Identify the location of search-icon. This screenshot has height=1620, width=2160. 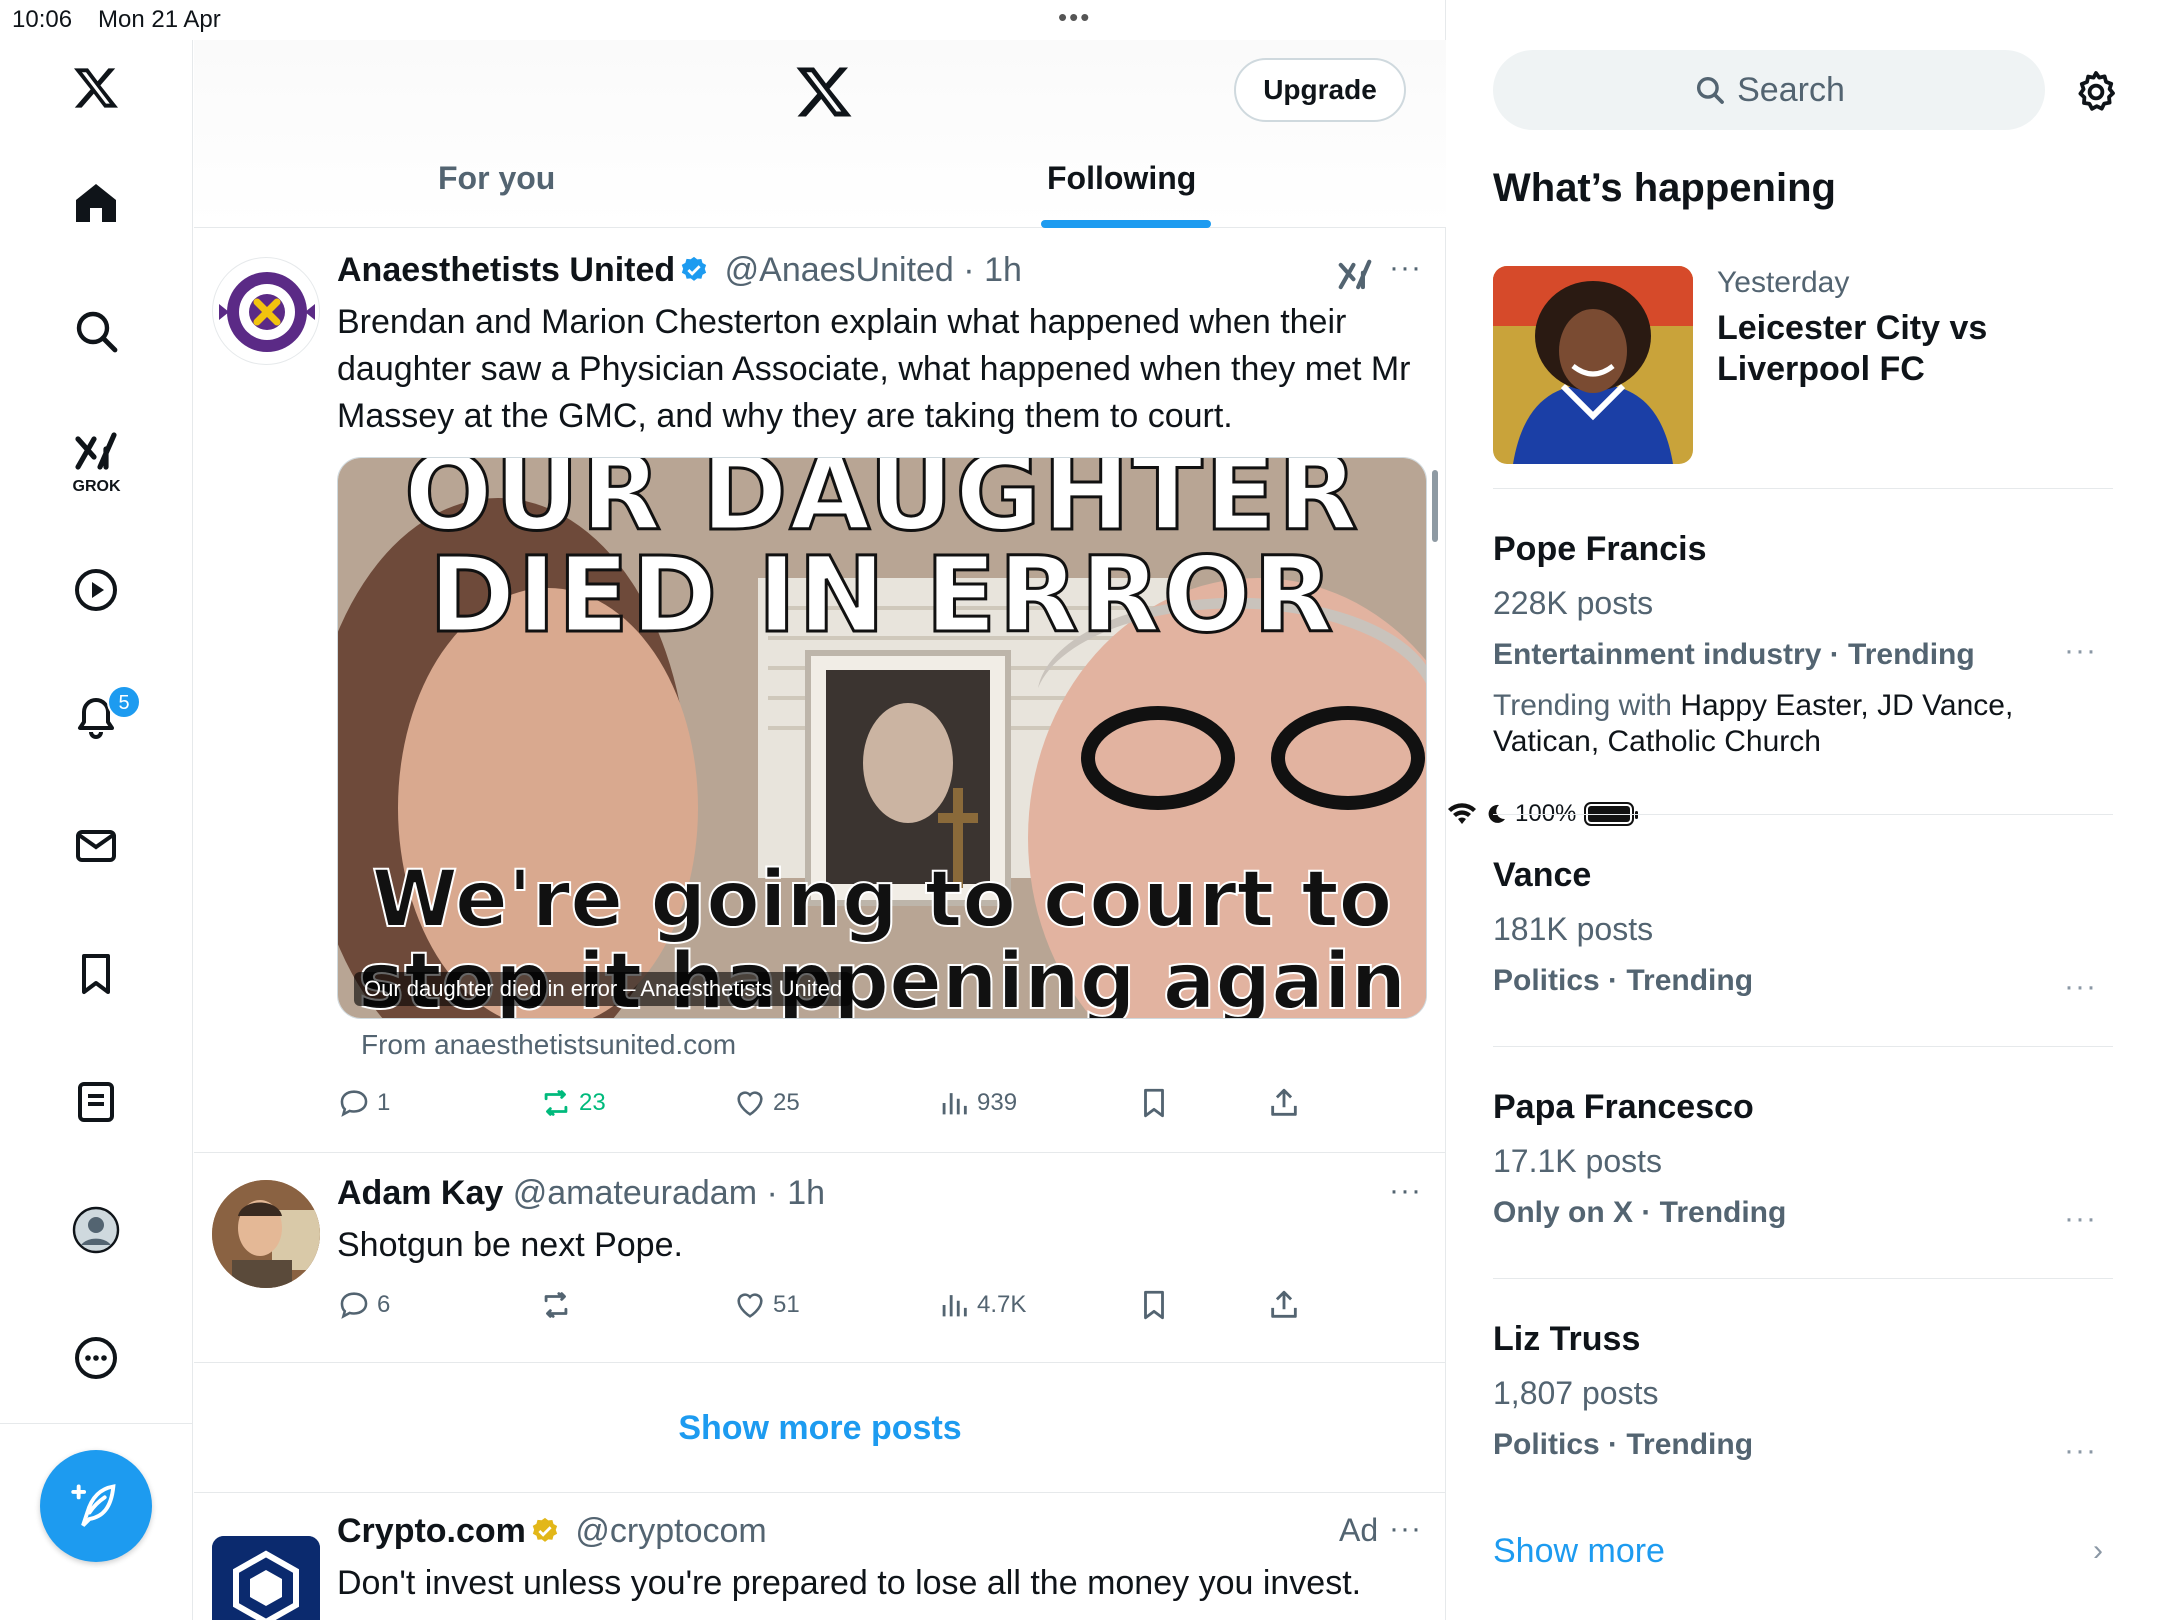
(1711, 90).